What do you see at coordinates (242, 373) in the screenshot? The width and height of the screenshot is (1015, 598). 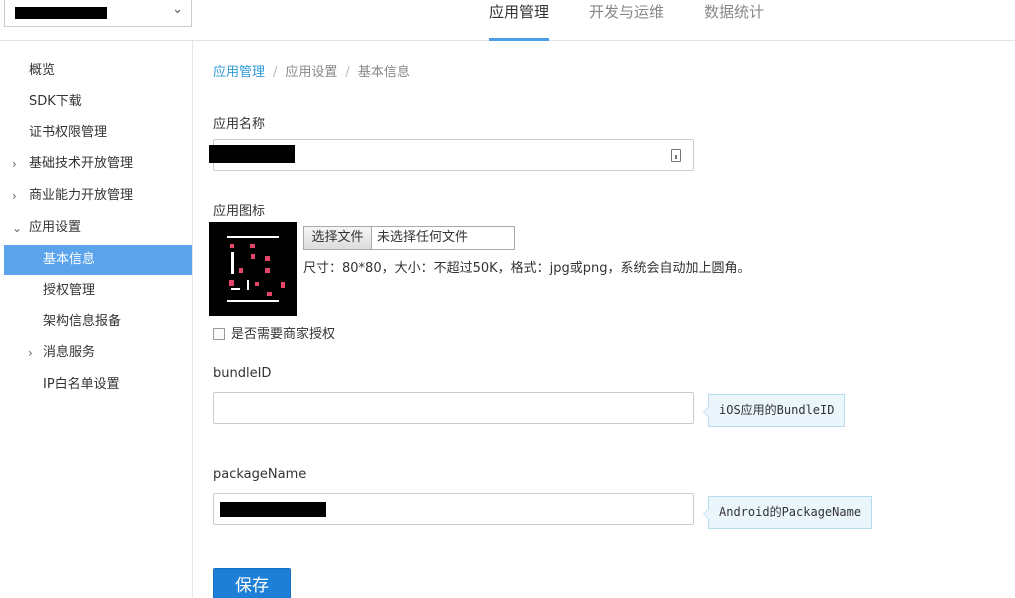 I see `bundle-id-label: bundleID` at bounding box center [242, 373].